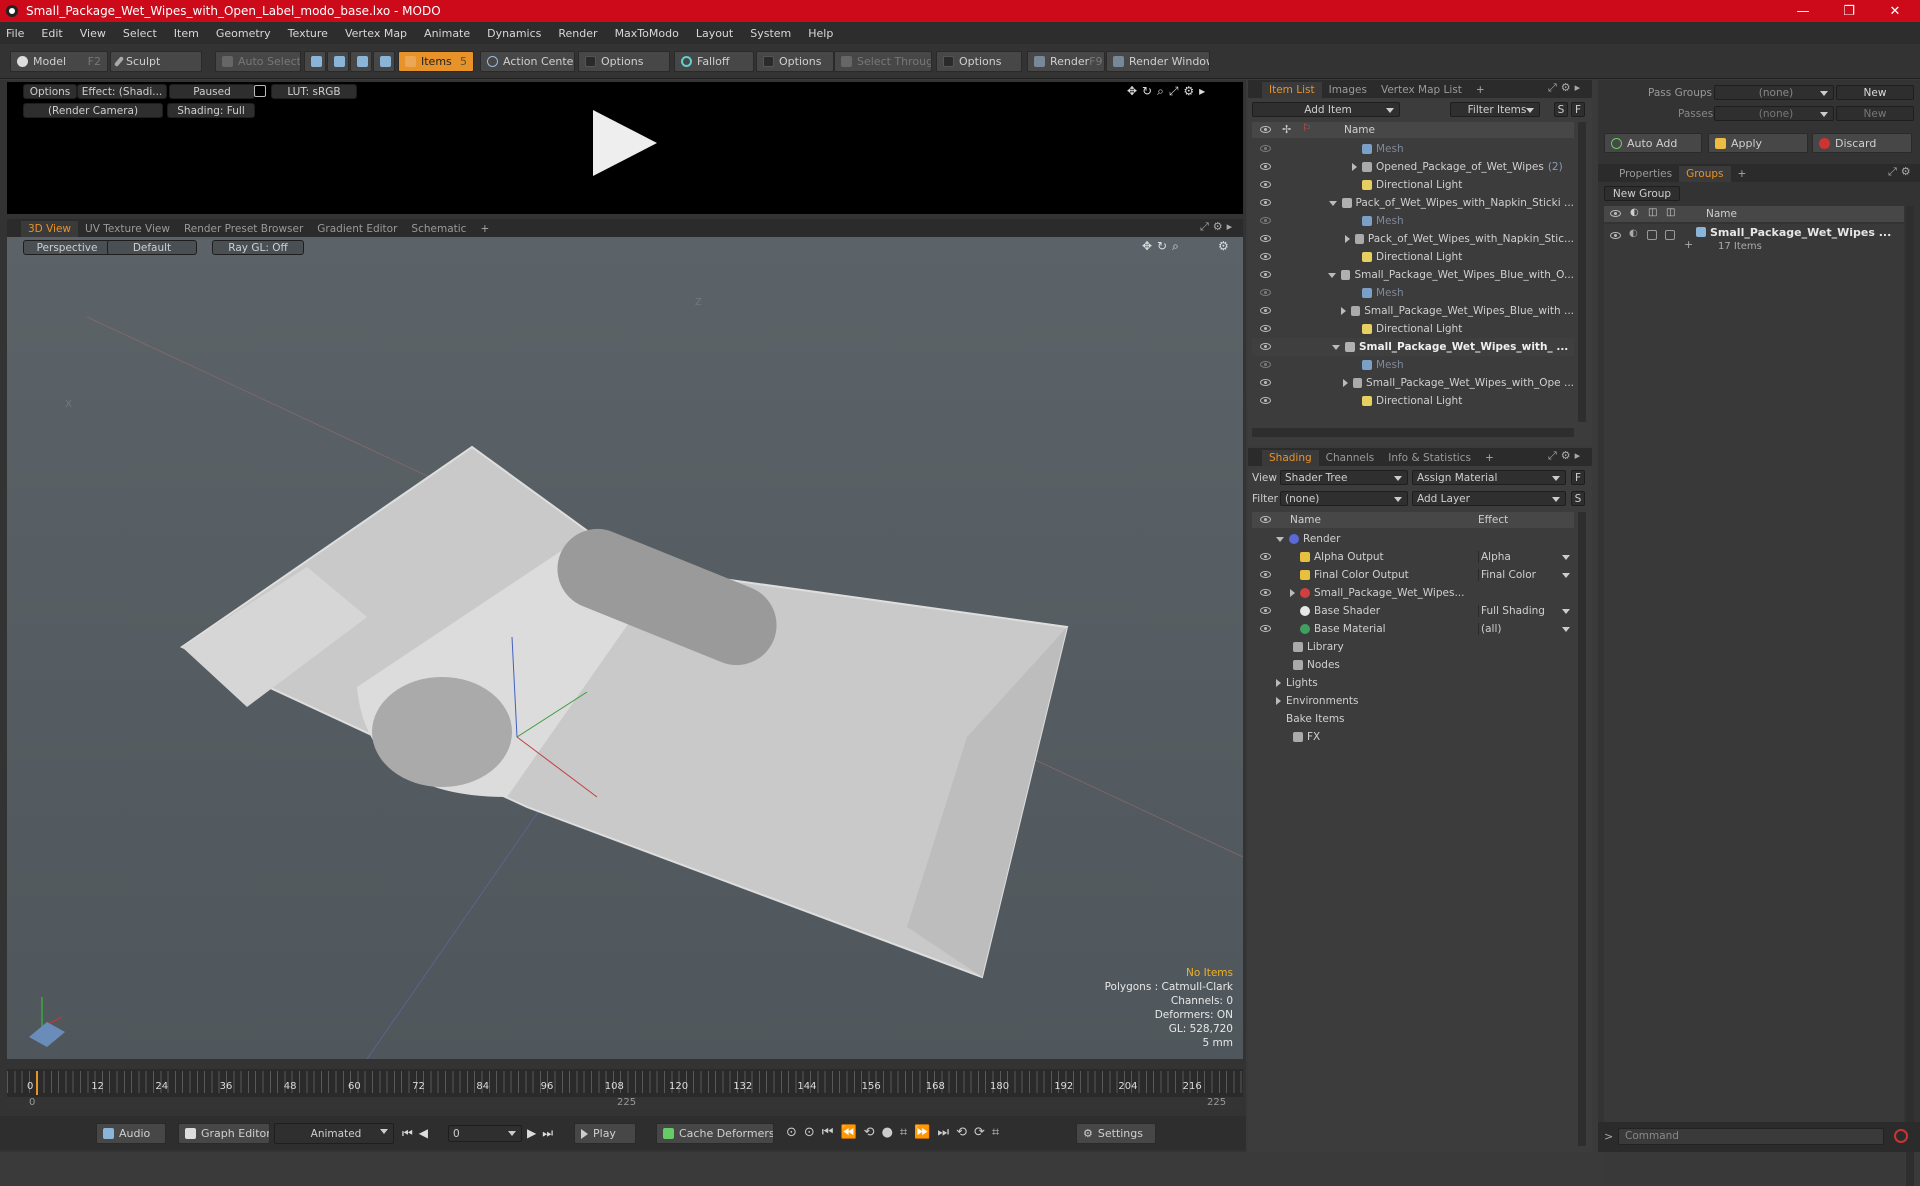  Describe the element at coordinates (1413, 701) in the screenshot. I see `shader-tree-row: Environments` at that location.